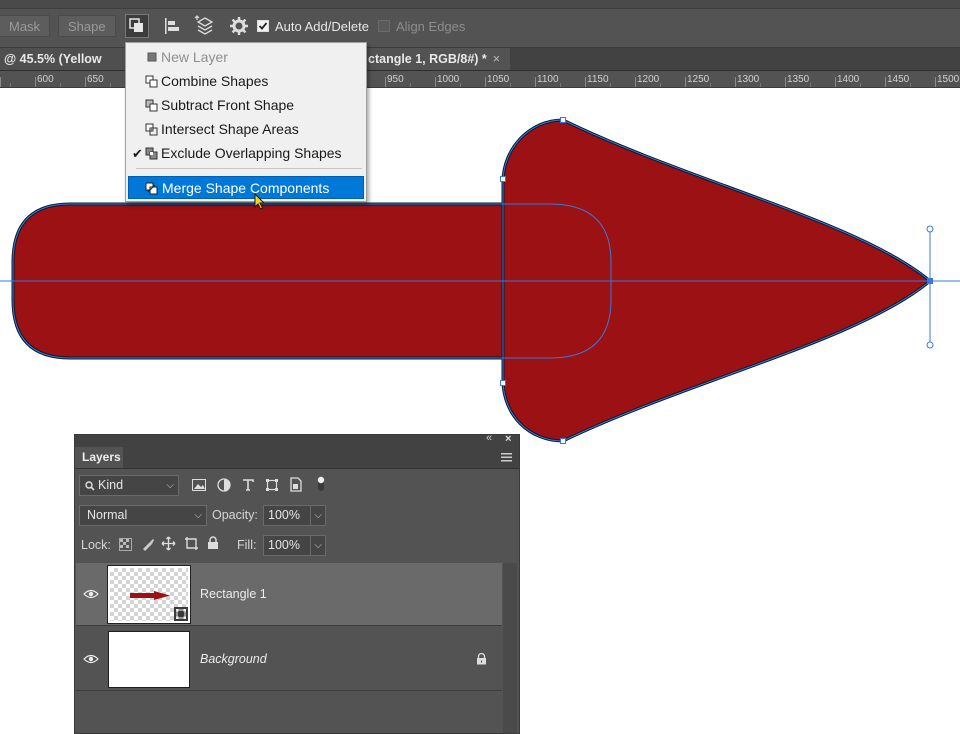 The image size is (960, 734). What do you see at coordinates (798, 79) in the screenshot?
I see `ruler-tick-label: 1350` at bounding box center [798, 79].